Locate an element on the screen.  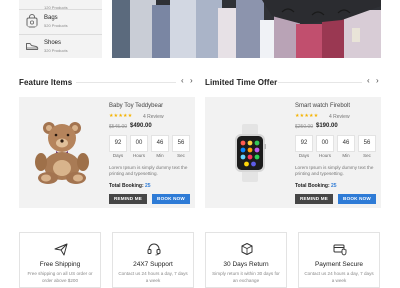
category-item-shoes: Shoes 320 Products is located at coordinates (60, 47).